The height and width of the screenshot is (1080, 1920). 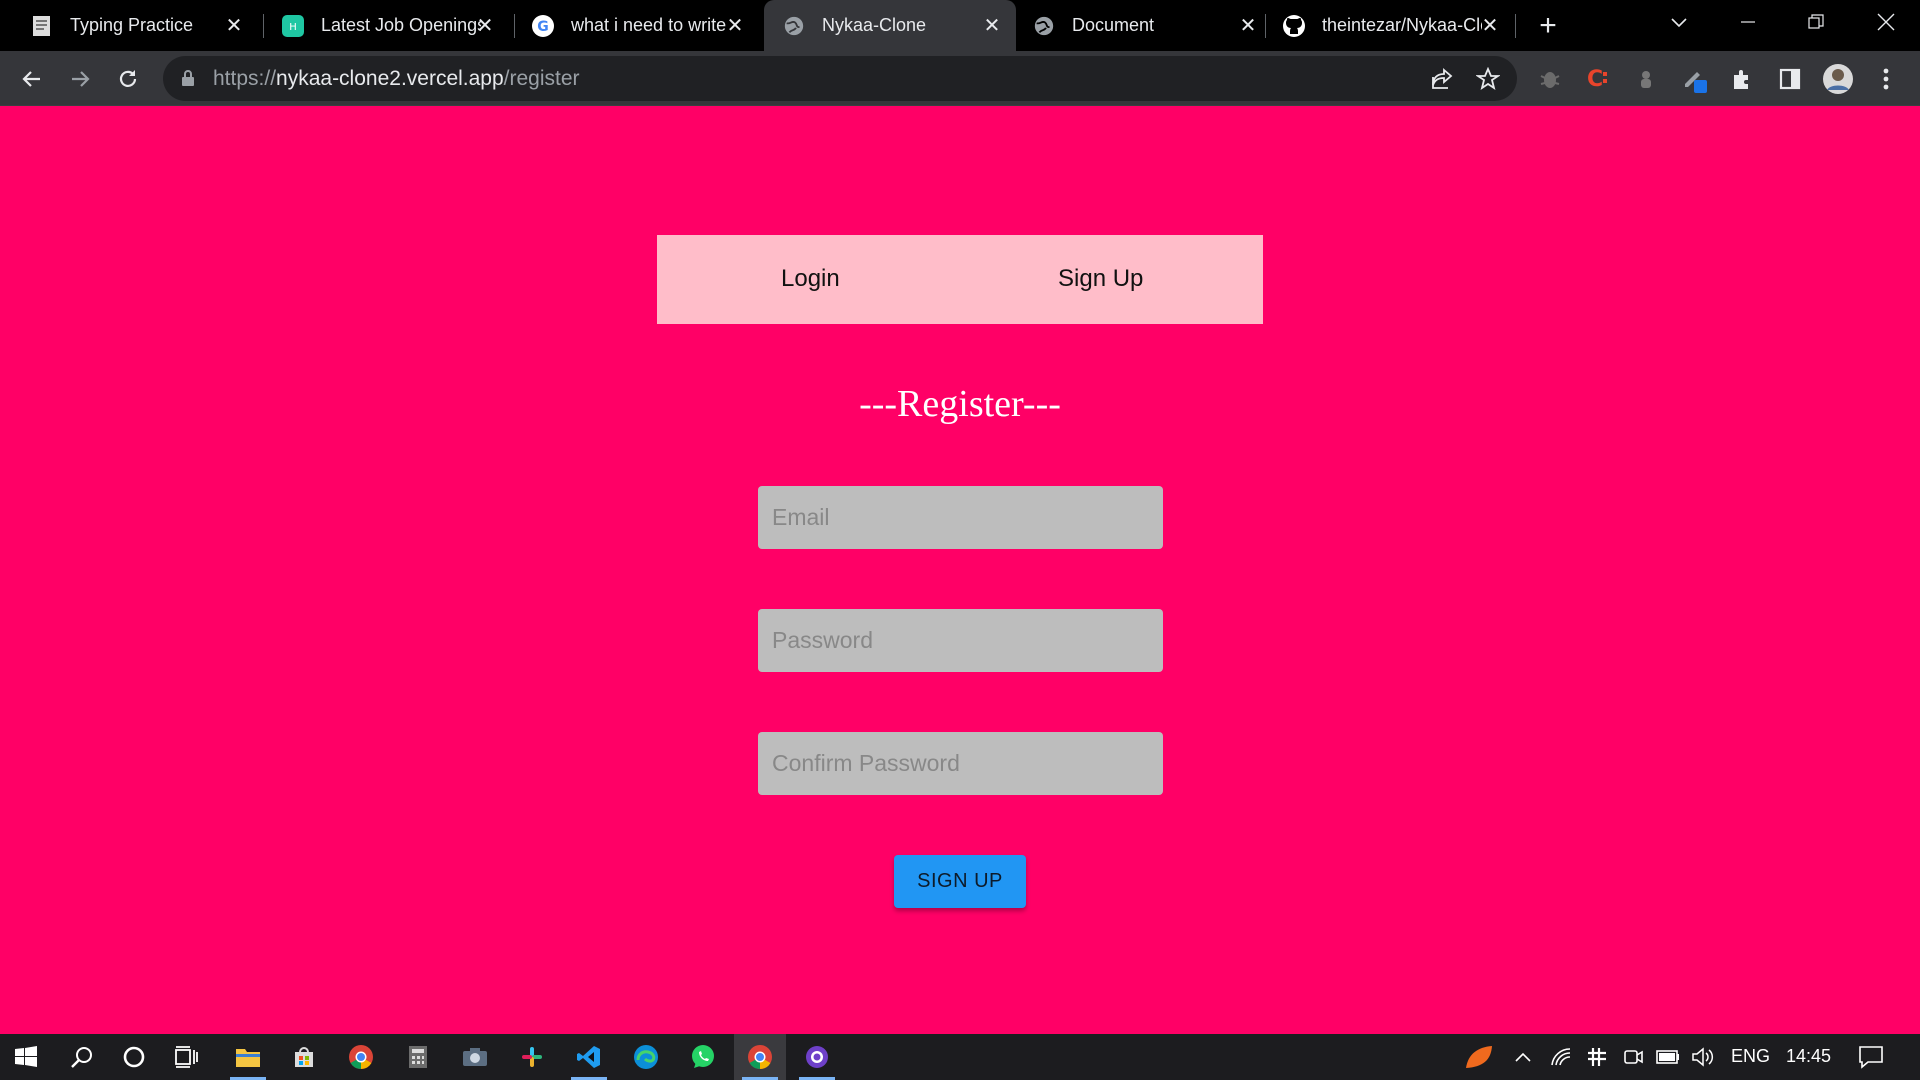 I want to click on tab-github-repo: theintezar/Nykaa-Clone ✕, so click(x=1389, y=25).